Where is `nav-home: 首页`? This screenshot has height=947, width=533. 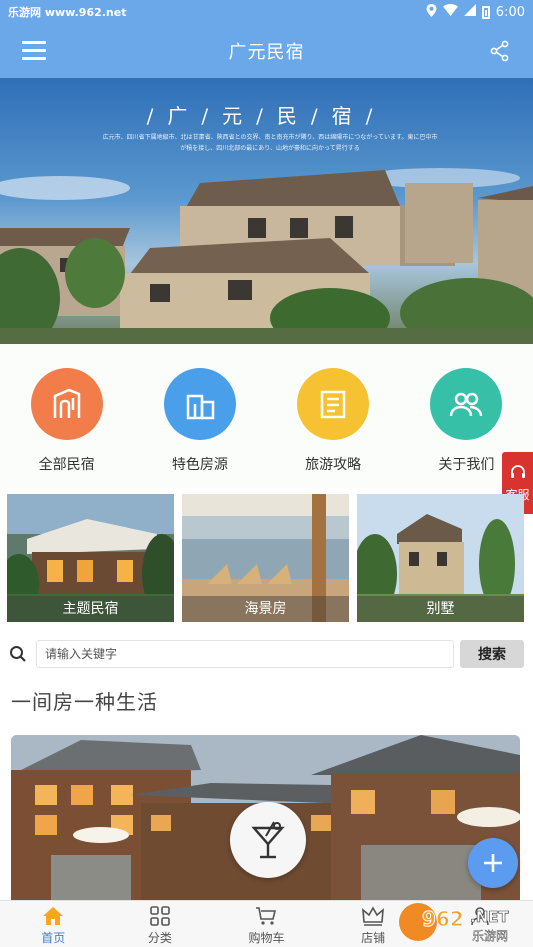 nav-home: 首页 is located at coordinates (53, 924).